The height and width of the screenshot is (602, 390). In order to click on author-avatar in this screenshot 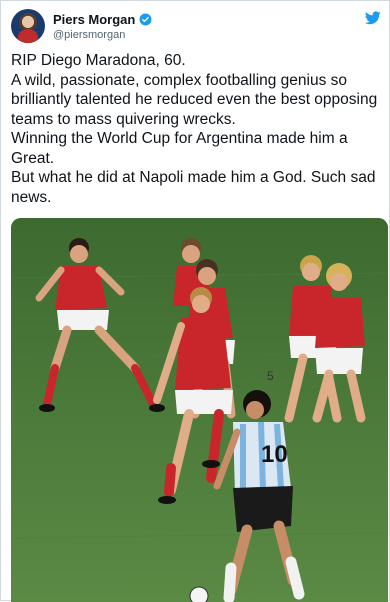, I will do `click(28, 26)`.